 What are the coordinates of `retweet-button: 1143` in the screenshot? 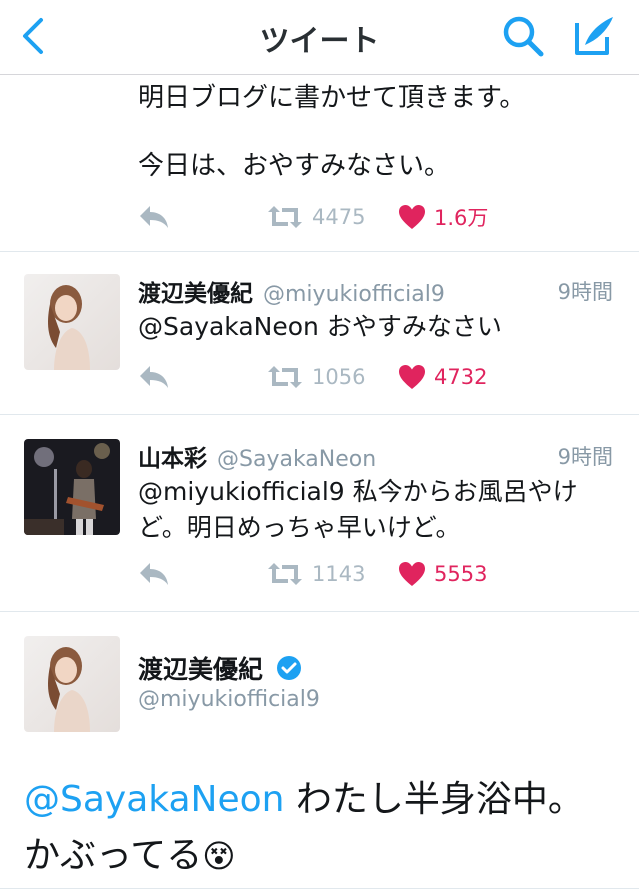 It's located at (315, 574).